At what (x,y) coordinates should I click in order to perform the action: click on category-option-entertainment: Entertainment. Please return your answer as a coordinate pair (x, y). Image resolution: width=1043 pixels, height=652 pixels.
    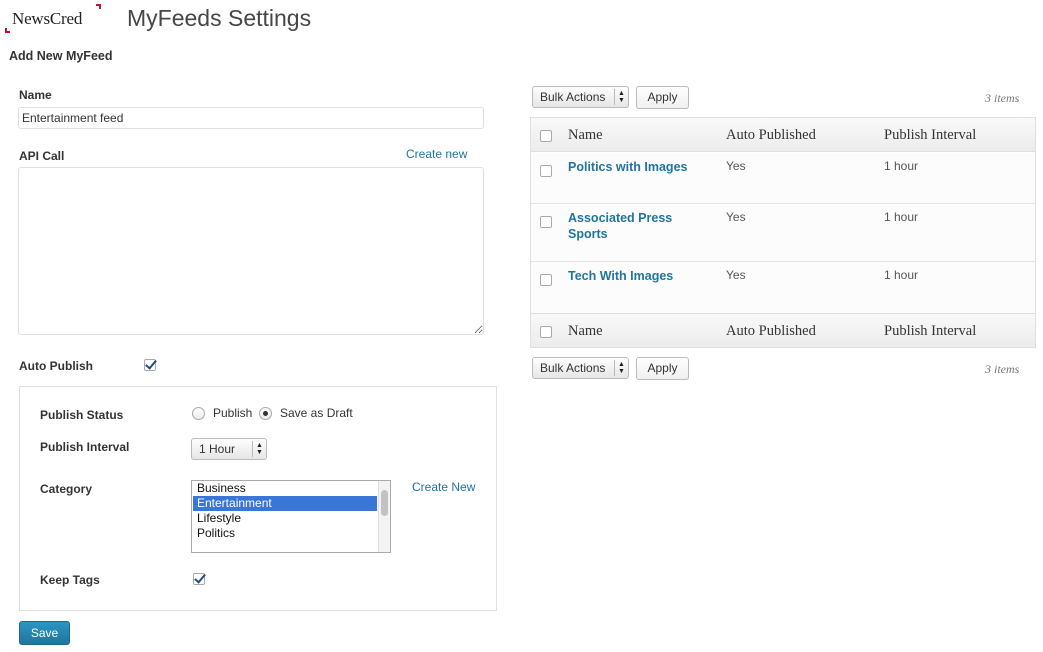
    Looking at the image, I should click on (285, 503).